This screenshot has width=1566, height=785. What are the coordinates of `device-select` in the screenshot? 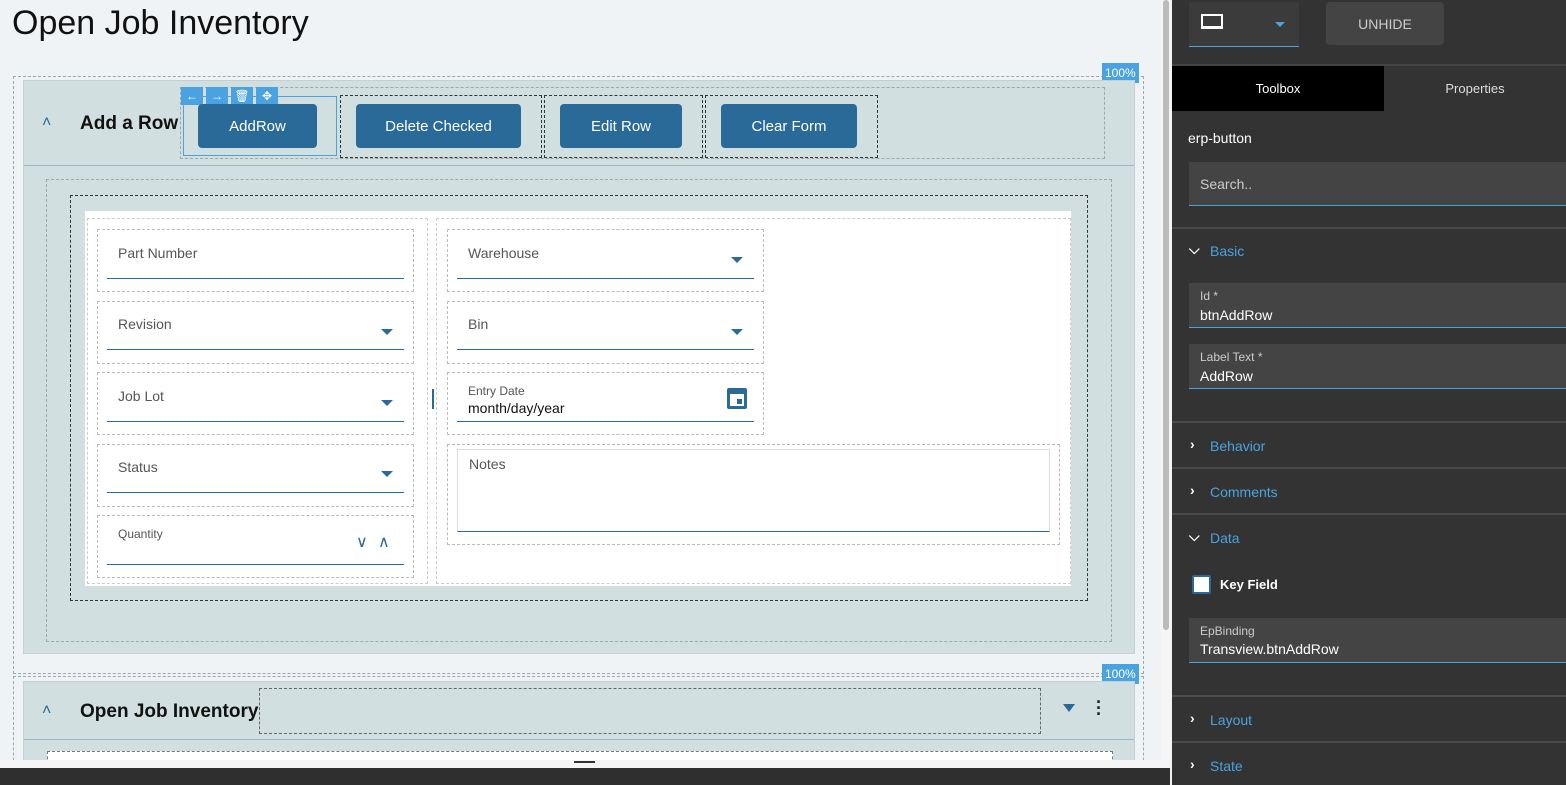 It's located at (1244, 24).